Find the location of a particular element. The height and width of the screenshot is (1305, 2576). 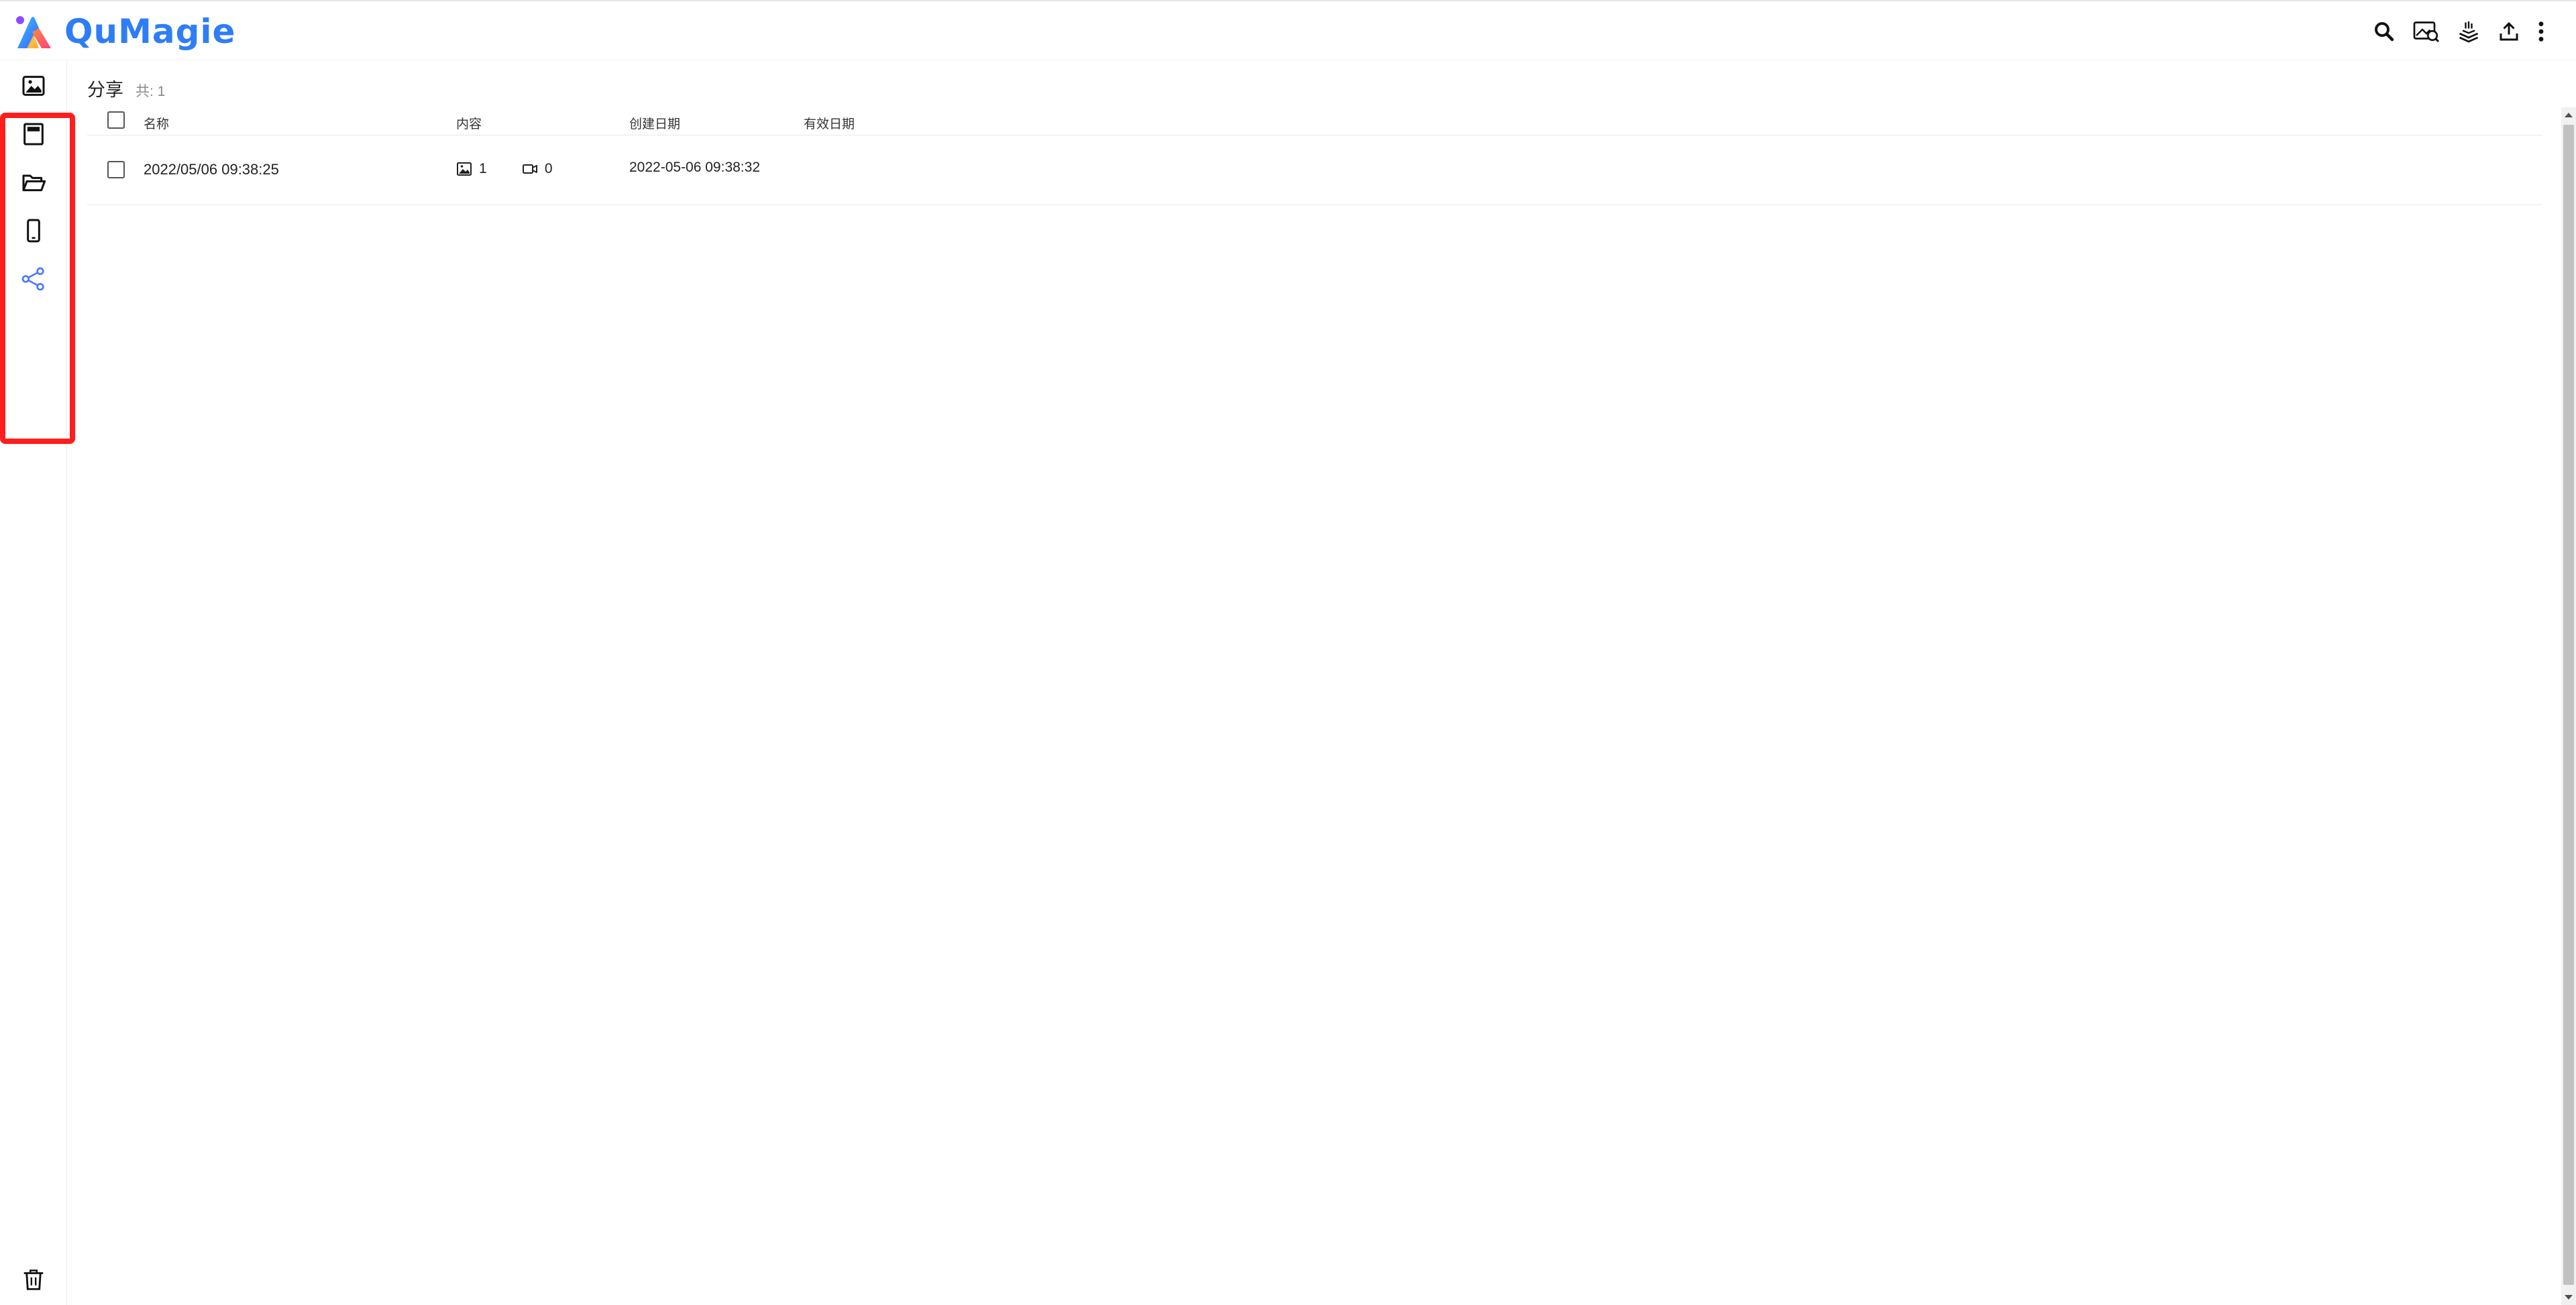

header-toolbar is located at coordinates (2458, 32).